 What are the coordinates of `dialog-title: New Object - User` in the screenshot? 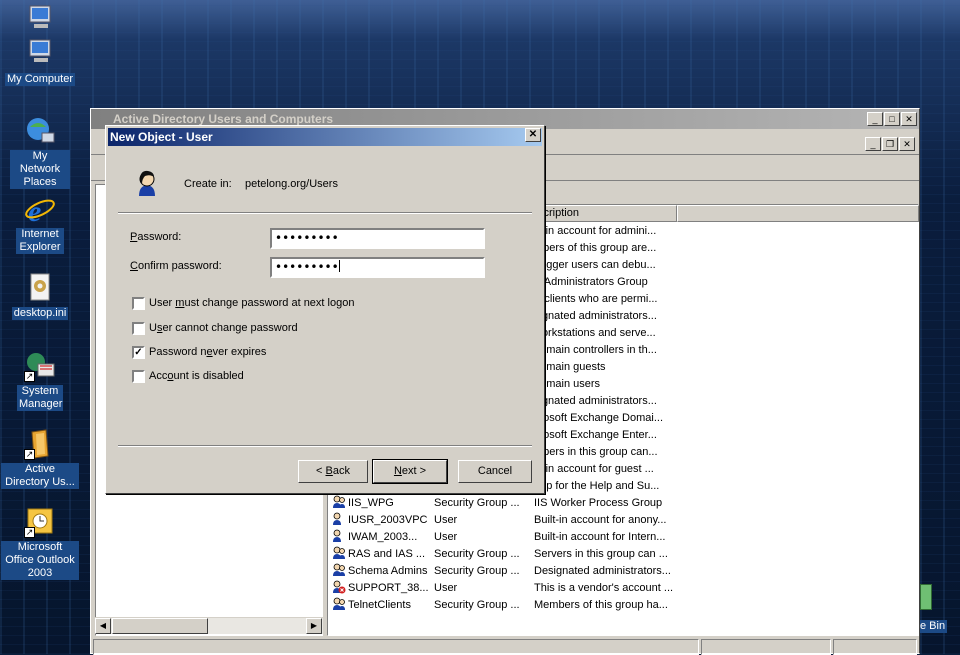 It's located at (161, 137).